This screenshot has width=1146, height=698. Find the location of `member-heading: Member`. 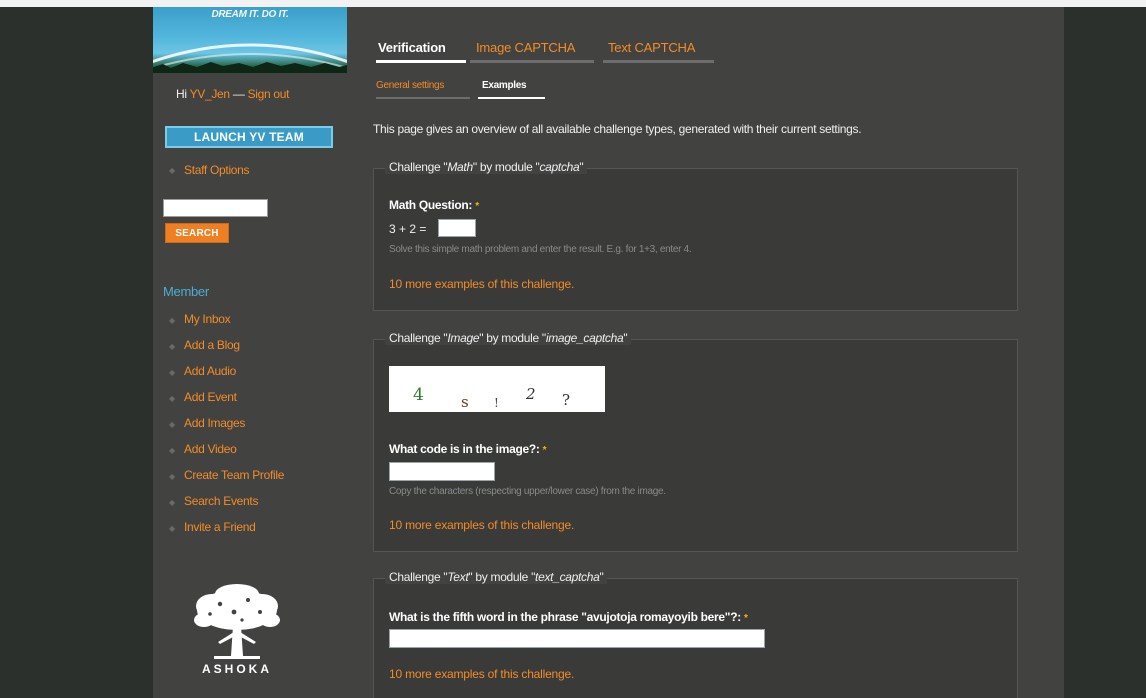

member-heading: Member is located at coordinates (186, 291).